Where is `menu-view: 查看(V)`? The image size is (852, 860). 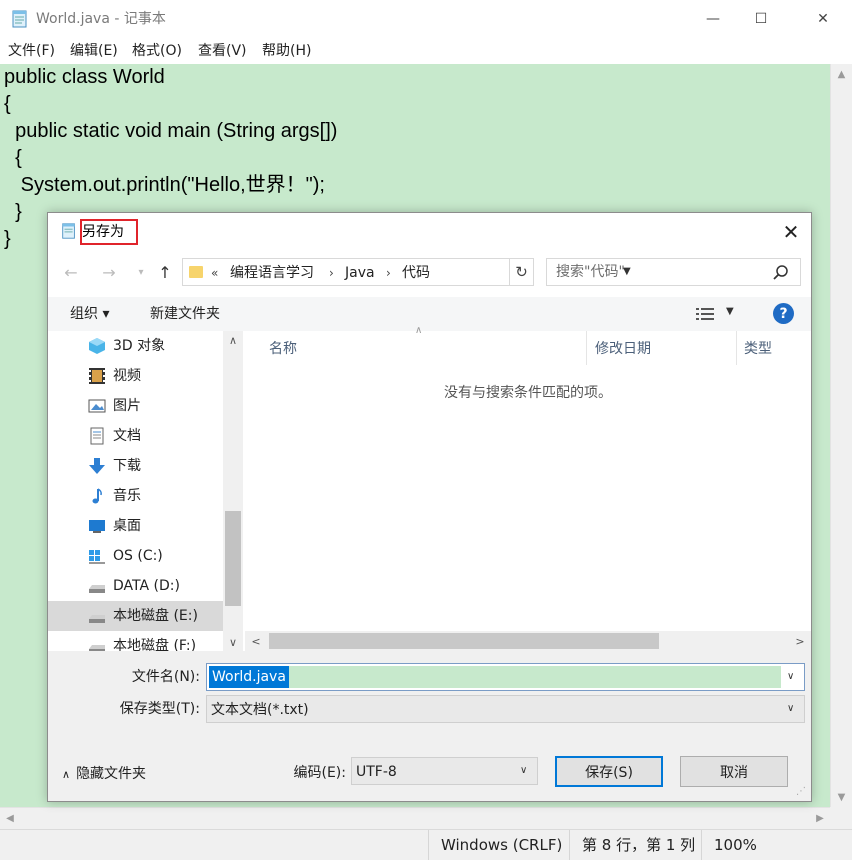
menu-view: 查看(V) is located at coordinates (222, 51).